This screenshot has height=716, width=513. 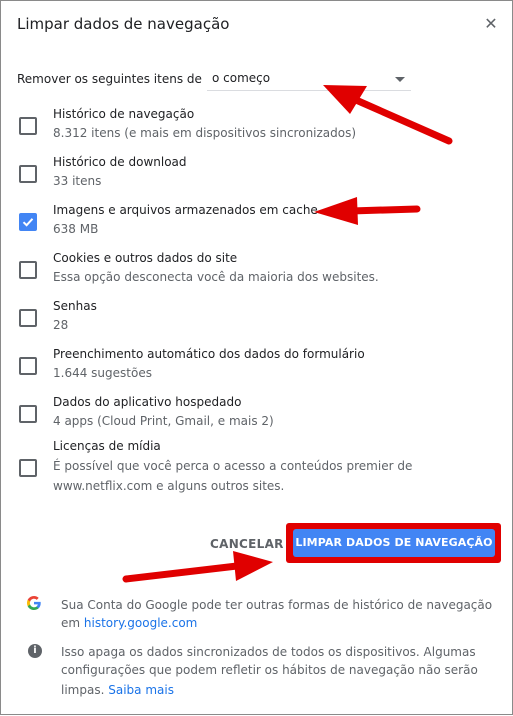 What do you see at coordinates (124, 114) in the screenshot?
I see `item-label: Histórico de navegação` at bounding box center [124, 114].